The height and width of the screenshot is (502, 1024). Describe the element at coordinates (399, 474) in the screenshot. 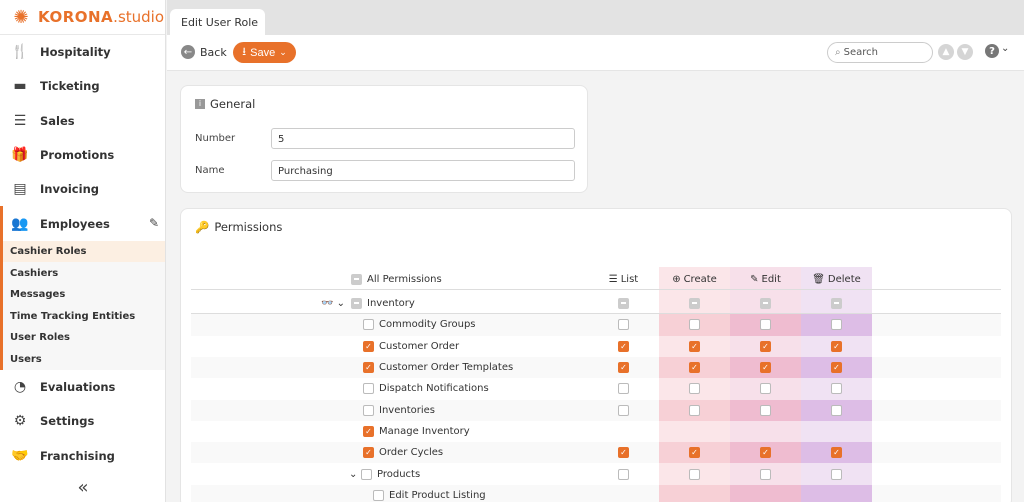

I see `permission-label: Products` at that location.